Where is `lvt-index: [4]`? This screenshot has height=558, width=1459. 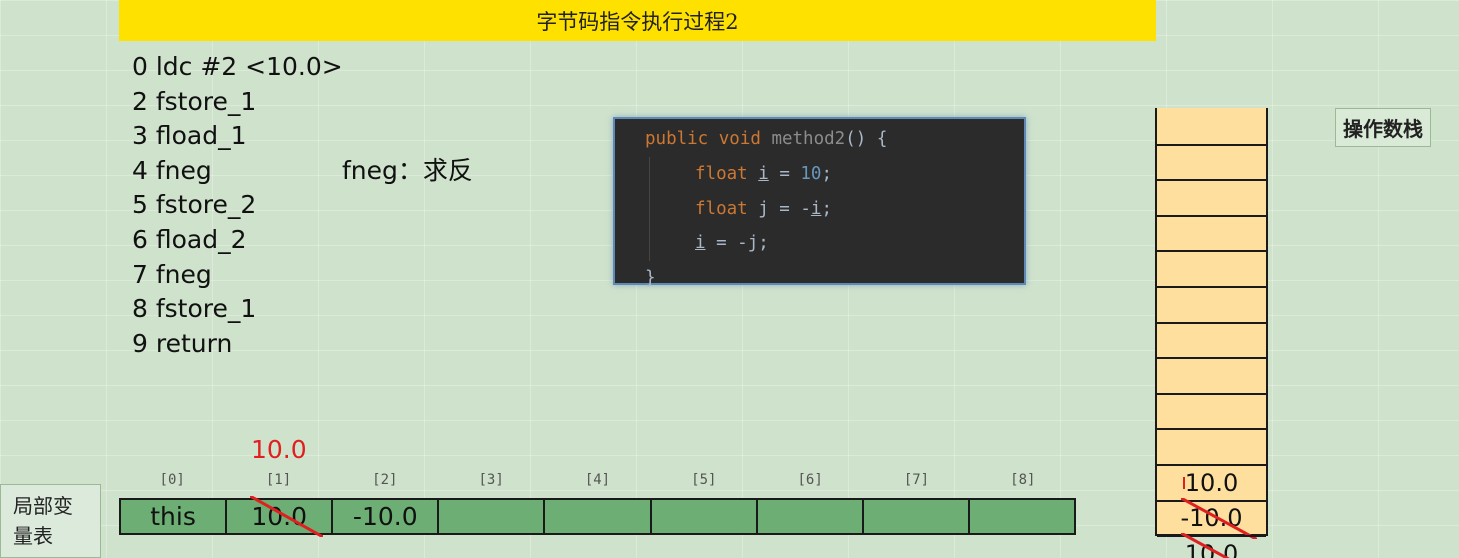 lvt-index: [4] is located at coordinates (597, 480).